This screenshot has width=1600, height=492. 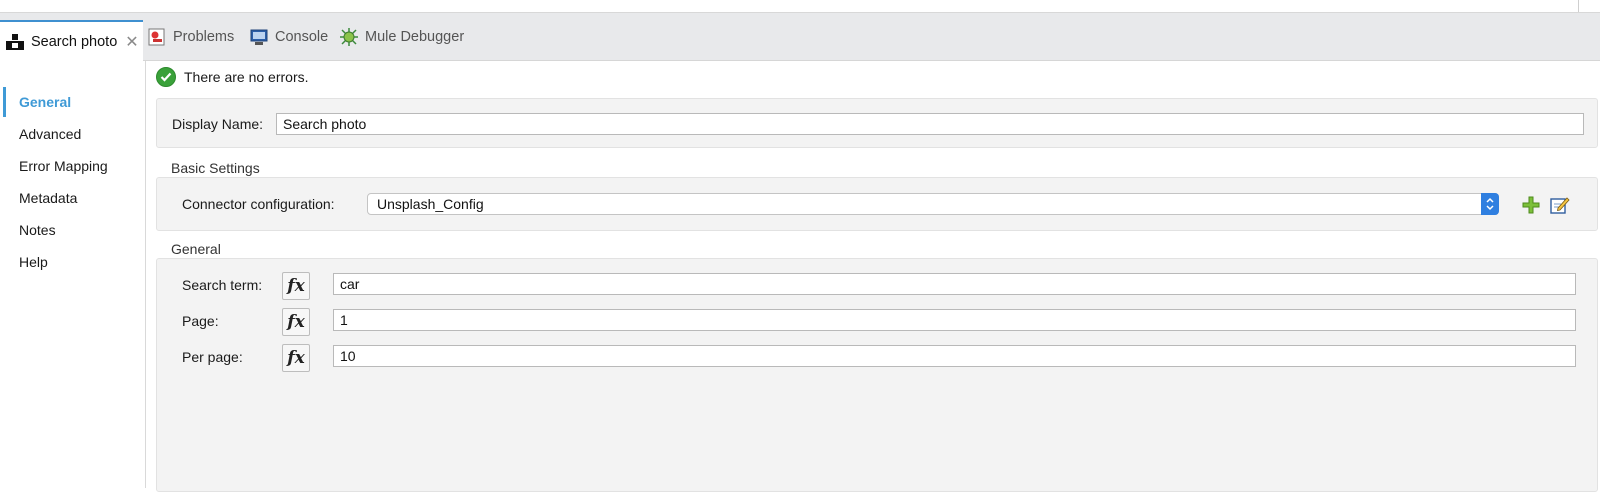 I want to click on status-message: There are no errors., so click(x=232, y=77).